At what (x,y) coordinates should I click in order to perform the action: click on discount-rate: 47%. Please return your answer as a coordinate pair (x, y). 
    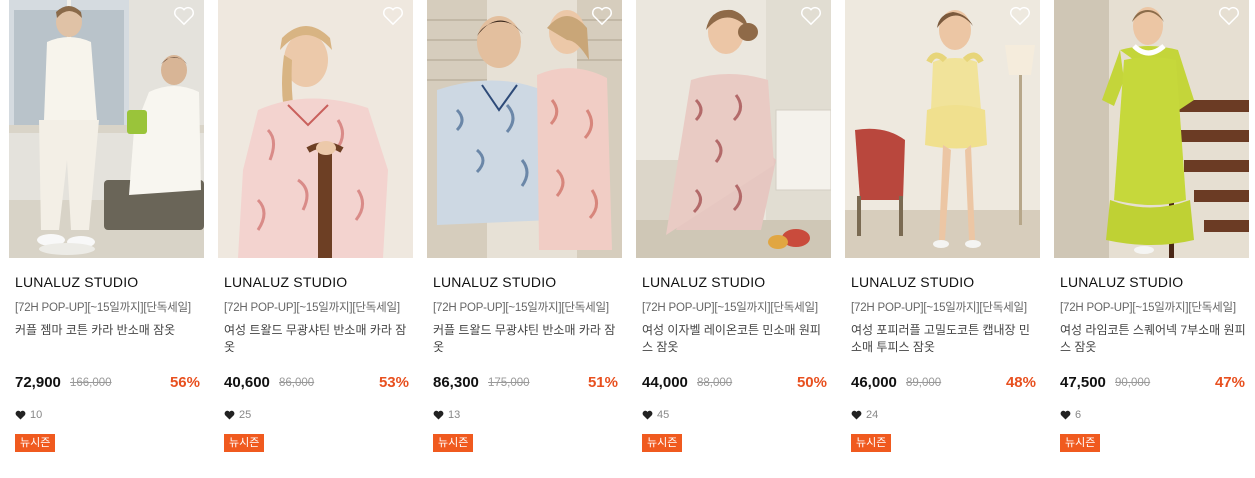
    Looking at the image, I should click on (1229, 382).